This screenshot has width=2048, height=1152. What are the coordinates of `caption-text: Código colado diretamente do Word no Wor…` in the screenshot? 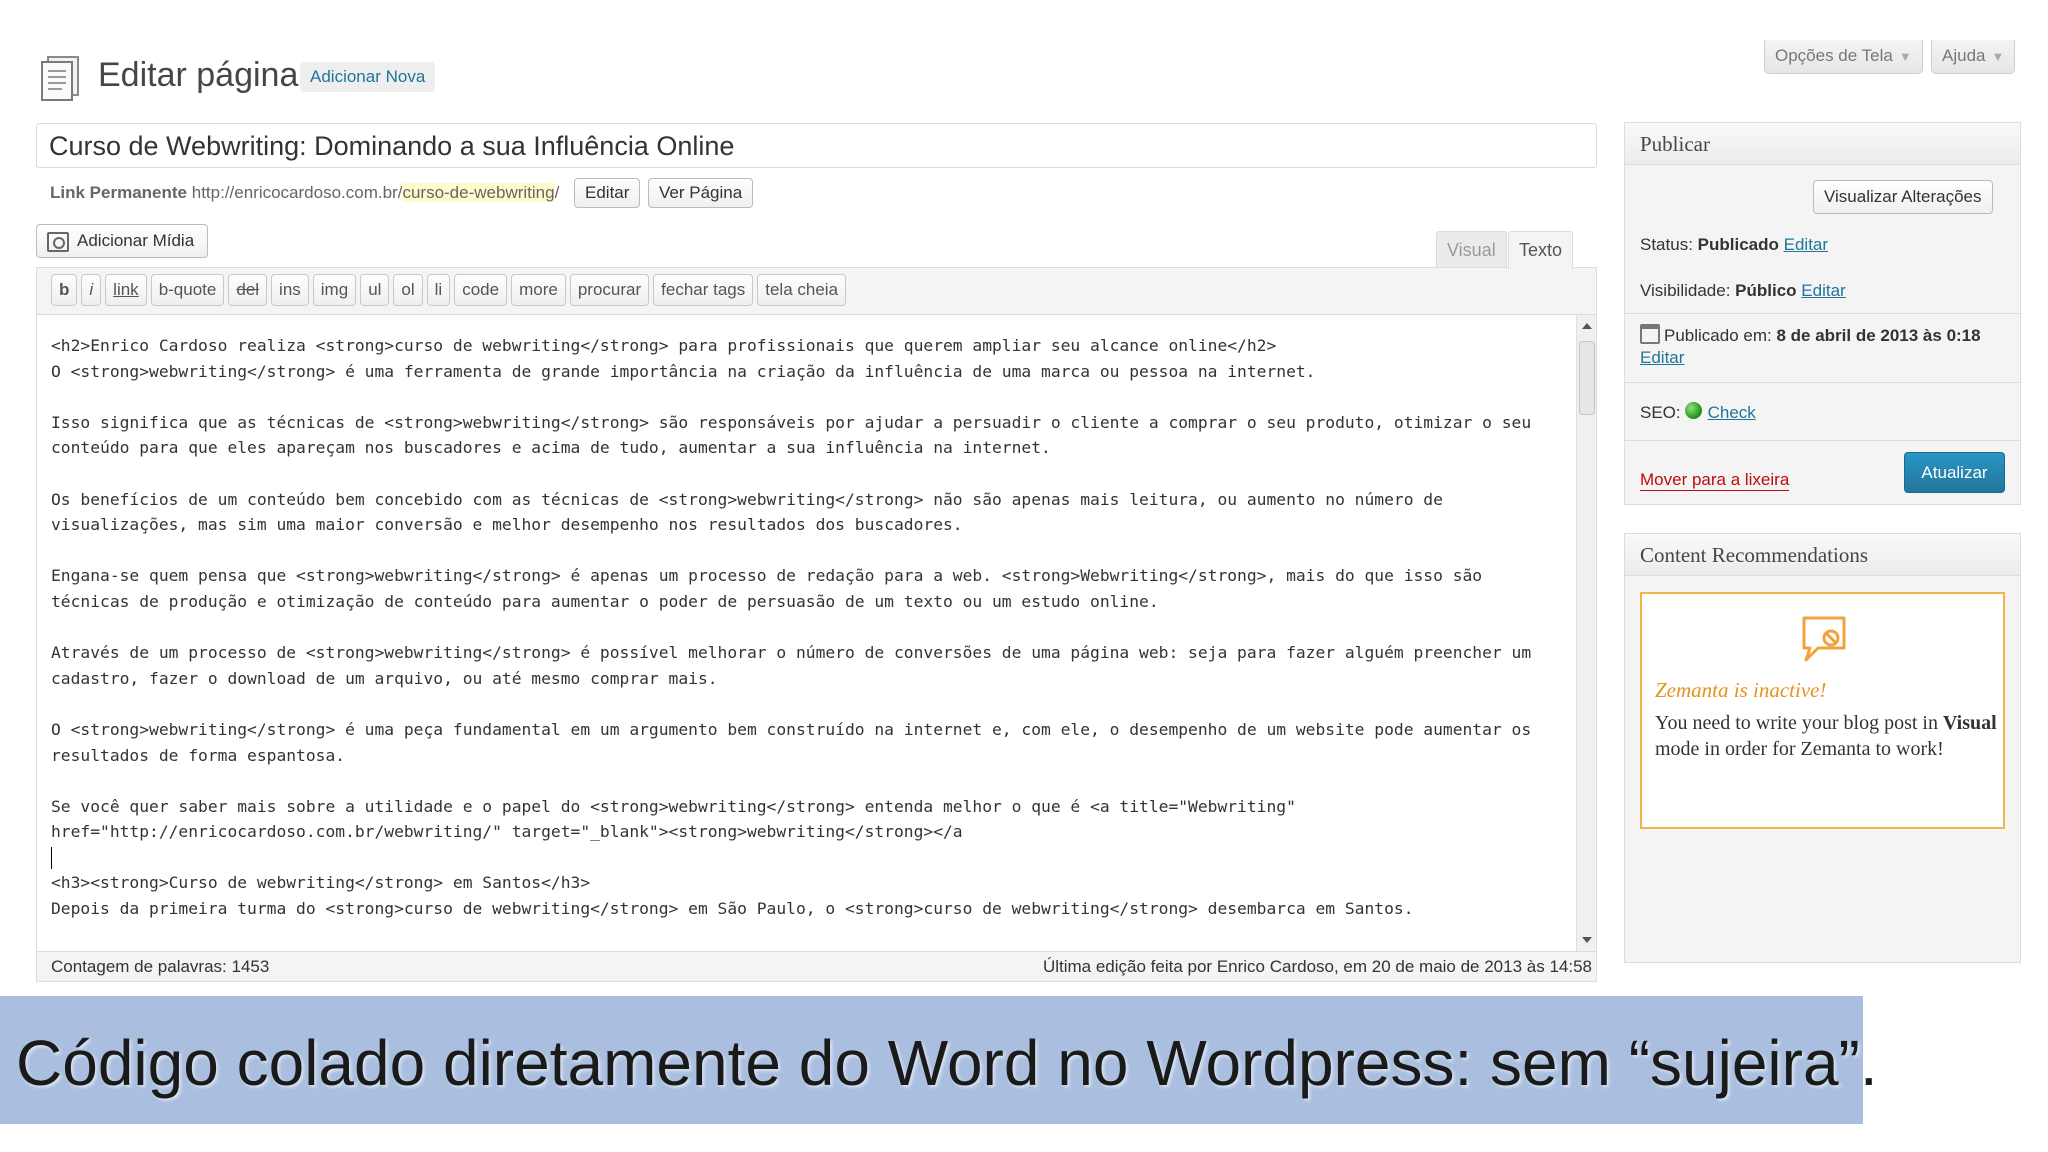 It's located at (947, 1063).